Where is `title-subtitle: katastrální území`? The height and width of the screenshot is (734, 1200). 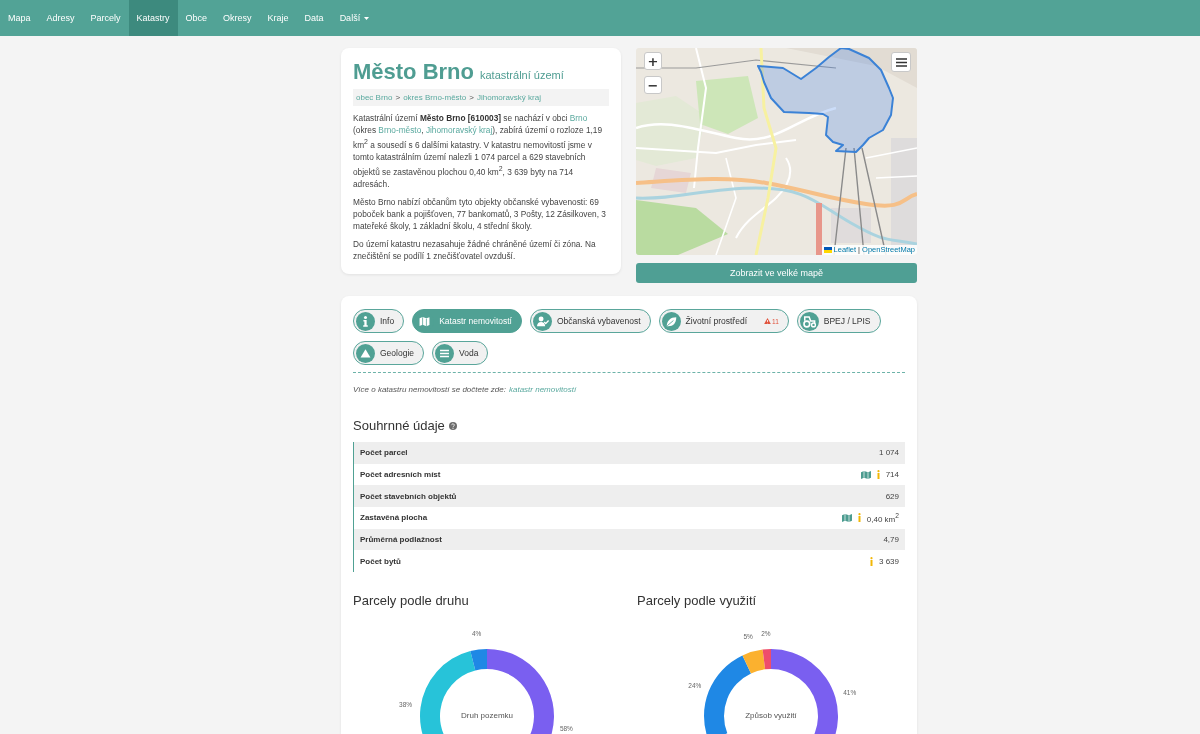
title-subtitle: katastrální území is located at coordinates (522, 75).